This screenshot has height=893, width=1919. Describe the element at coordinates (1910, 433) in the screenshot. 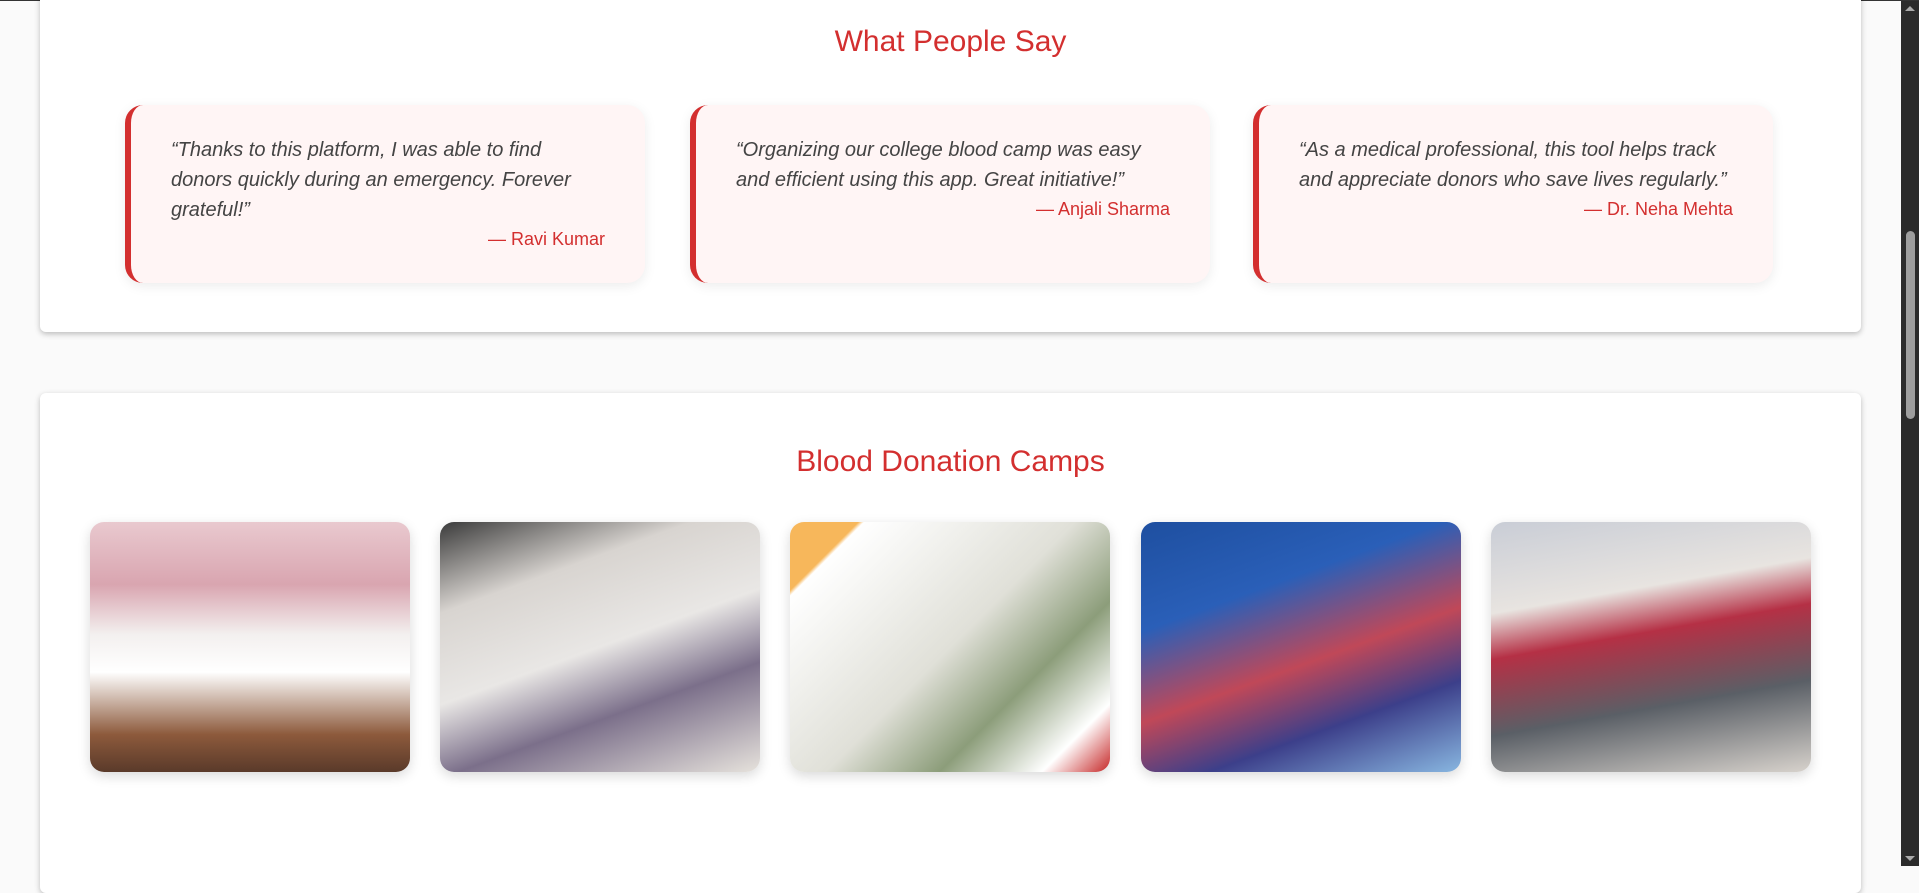

I see `vertical-scrollbar` at that location.